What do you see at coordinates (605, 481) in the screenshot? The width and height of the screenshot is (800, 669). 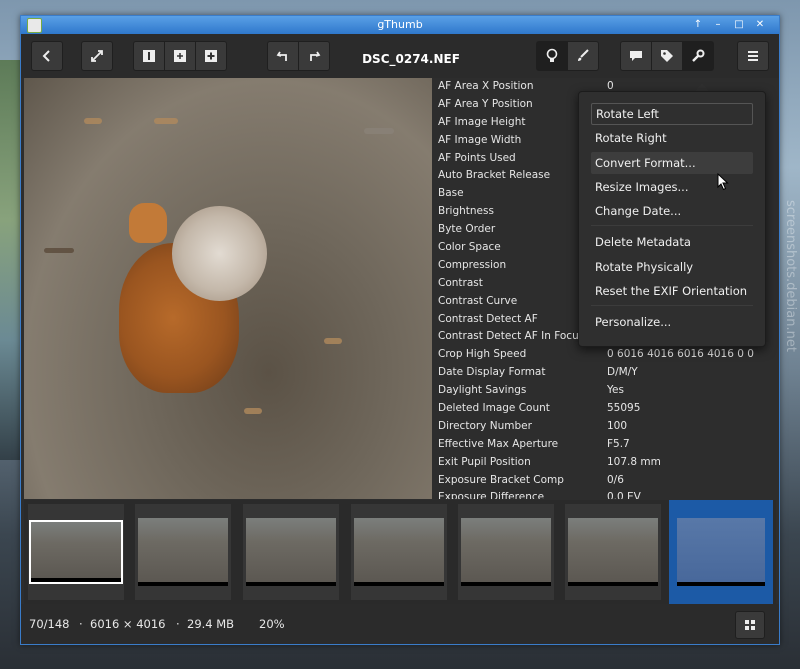 I see `metadata-row: Exposure Bracket Comp 0/6` at bounding box center [605, 481].